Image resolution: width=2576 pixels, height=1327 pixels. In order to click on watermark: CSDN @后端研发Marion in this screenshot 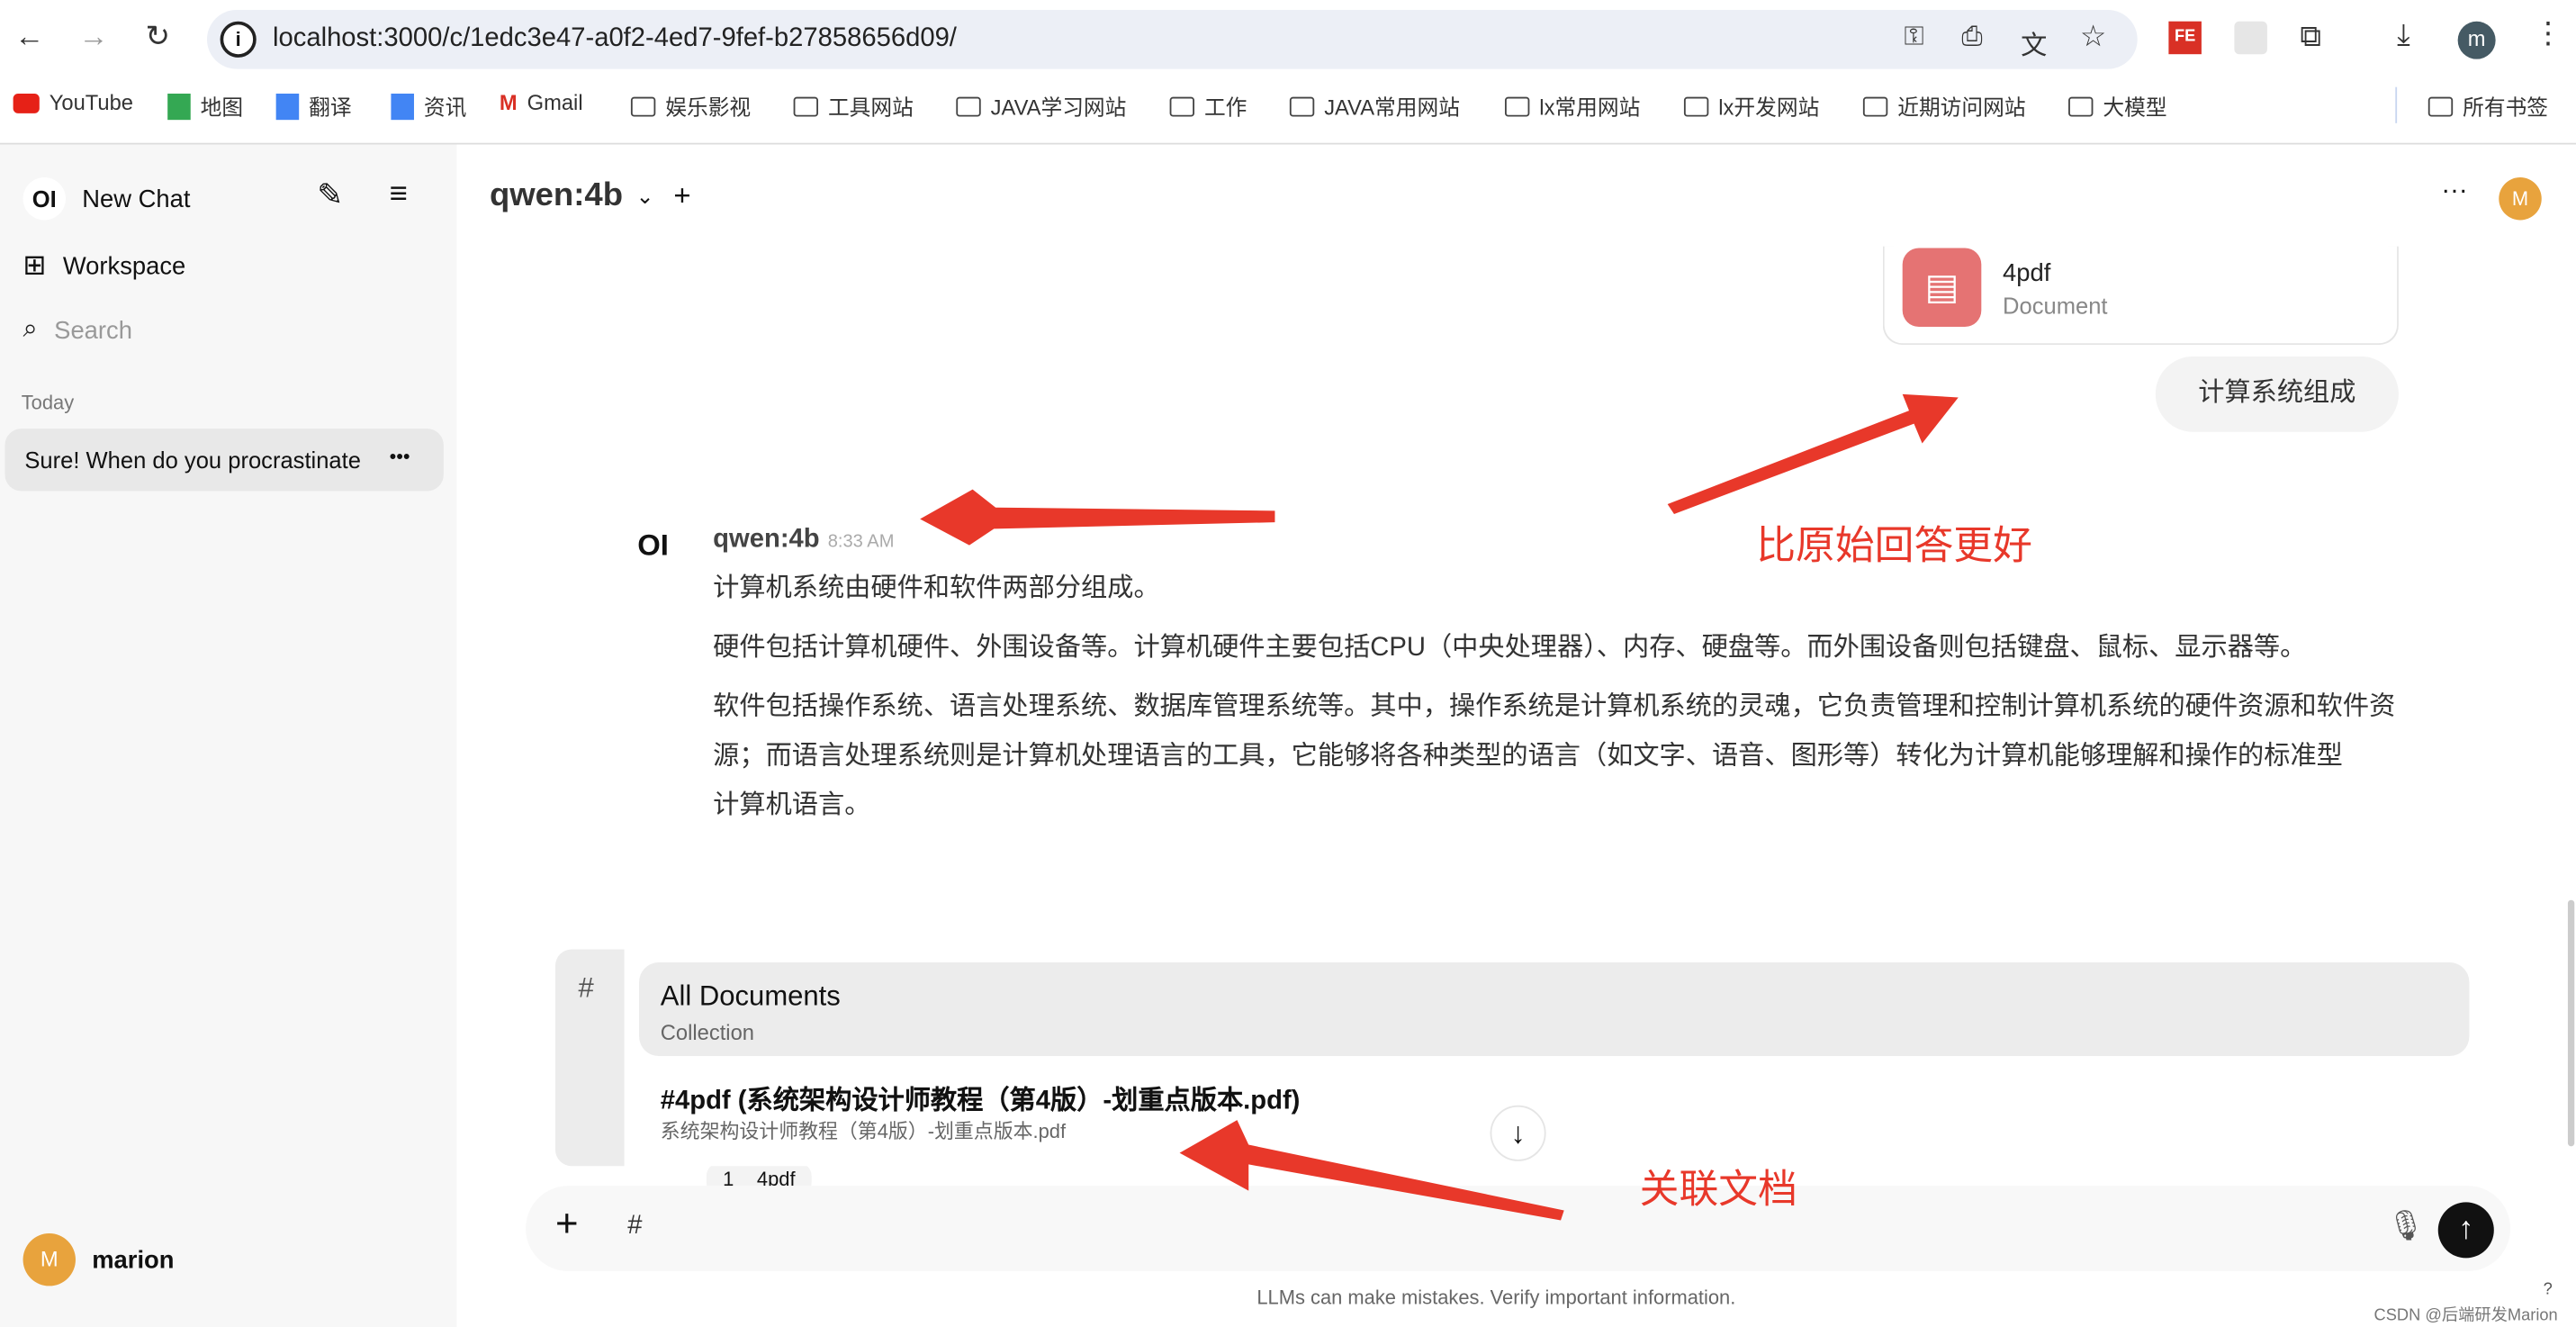, I will do `click(2465, 1316)`.